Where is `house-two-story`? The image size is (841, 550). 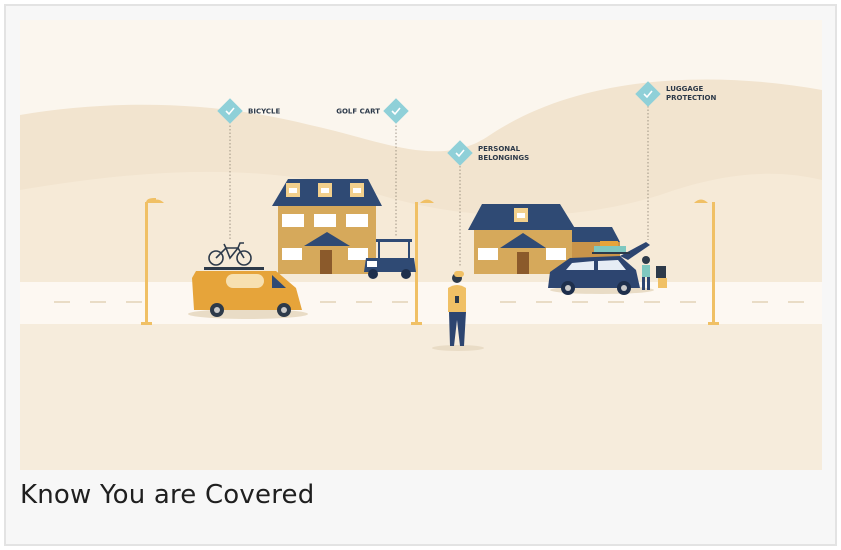 house-two-story is located at coordinates (327, 226).